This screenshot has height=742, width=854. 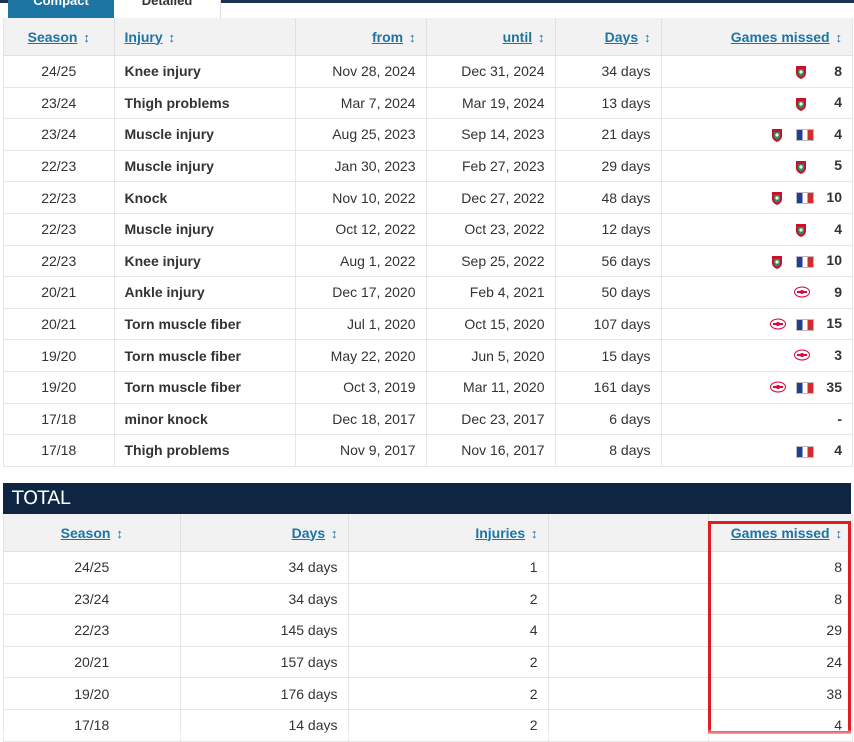 What do you see at coordinates (780, 693) in the screenshot?
I see `games-missed-cell: 38` at bounding box center [780, 693].